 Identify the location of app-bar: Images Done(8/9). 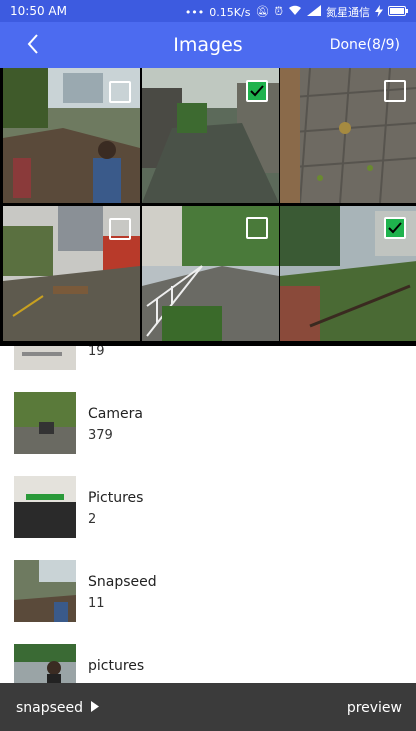
(208, 45).